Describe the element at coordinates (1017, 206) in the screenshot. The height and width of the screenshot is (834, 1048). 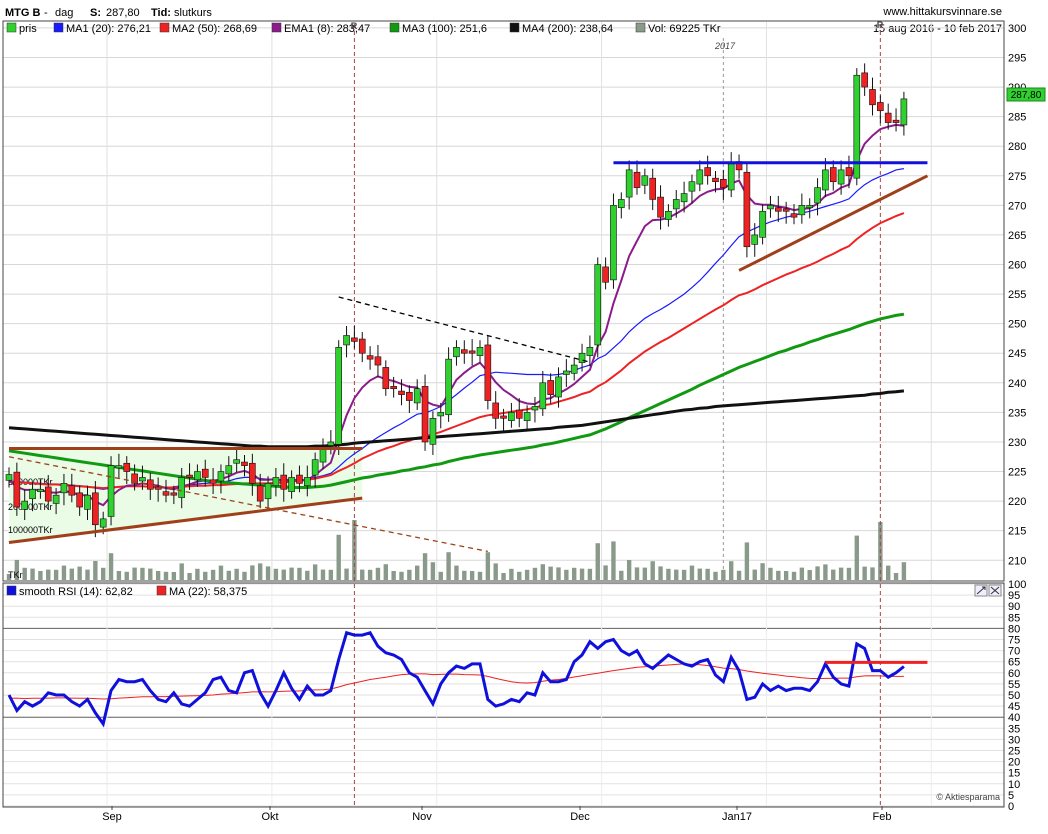
I see `price-axis-label: 270` at that location.